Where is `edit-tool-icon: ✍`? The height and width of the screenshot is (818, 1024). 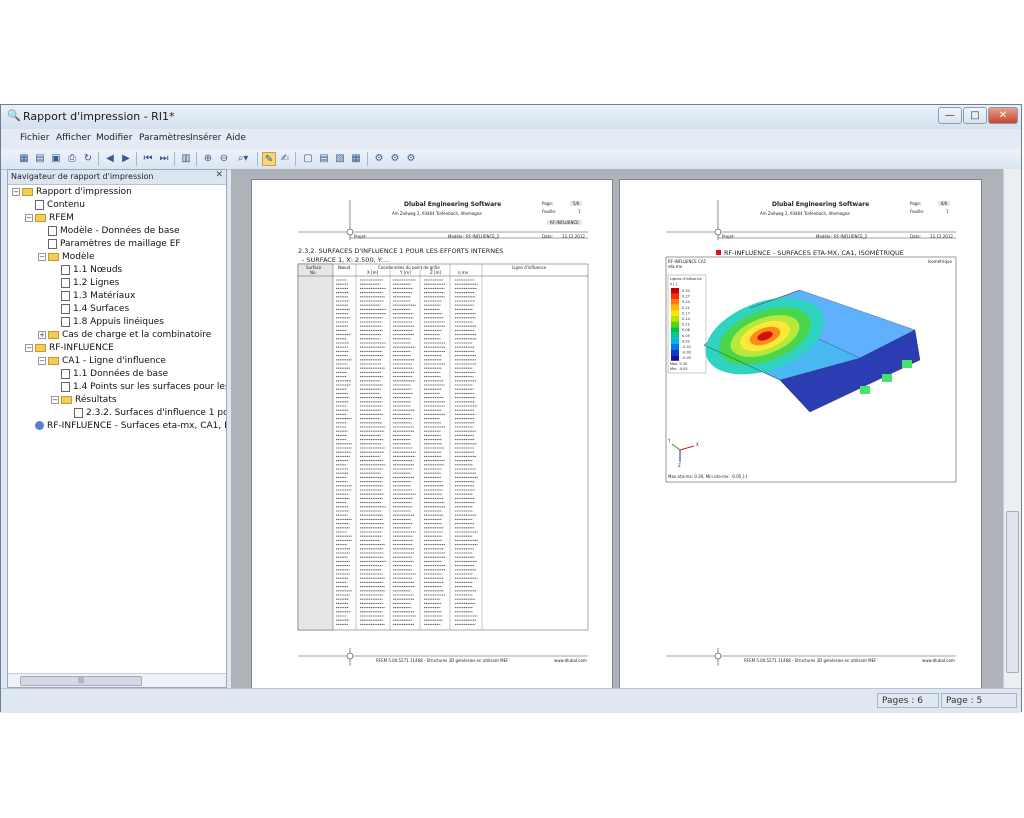 edit-tool-icon: ✍ is located at coordinates (285, 159).